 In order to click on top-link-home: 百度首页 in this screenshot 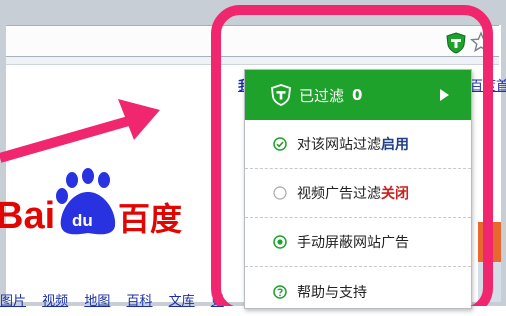, I will do `click(488, 84)`.